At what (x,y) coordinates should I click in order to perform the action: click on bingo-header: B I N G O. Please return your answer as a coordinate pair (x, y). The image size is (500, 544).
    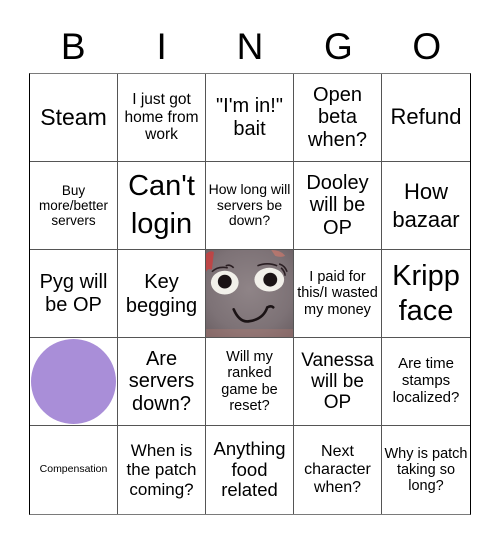
    Looking at the image, I should click on (250, 47).